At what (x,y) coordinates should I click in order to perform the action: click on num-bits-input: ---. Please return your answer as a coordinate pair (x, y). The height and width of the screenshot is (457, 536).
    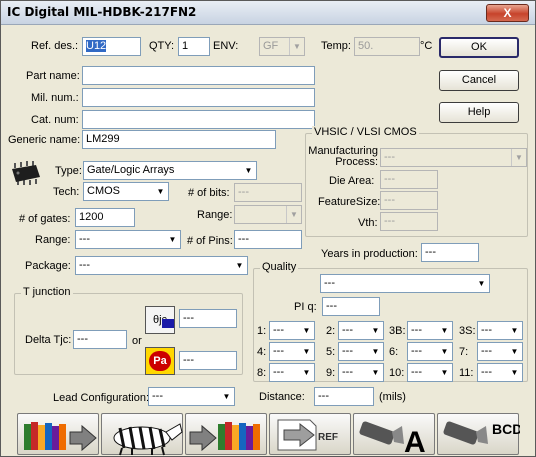
    Looking at the image, I should click on (268, 192).